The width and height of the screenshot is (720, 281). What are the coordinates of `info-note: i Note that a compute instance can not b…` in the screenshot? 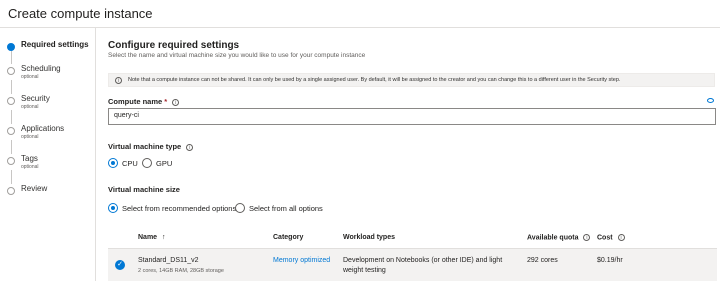 It's located at (411, 80).